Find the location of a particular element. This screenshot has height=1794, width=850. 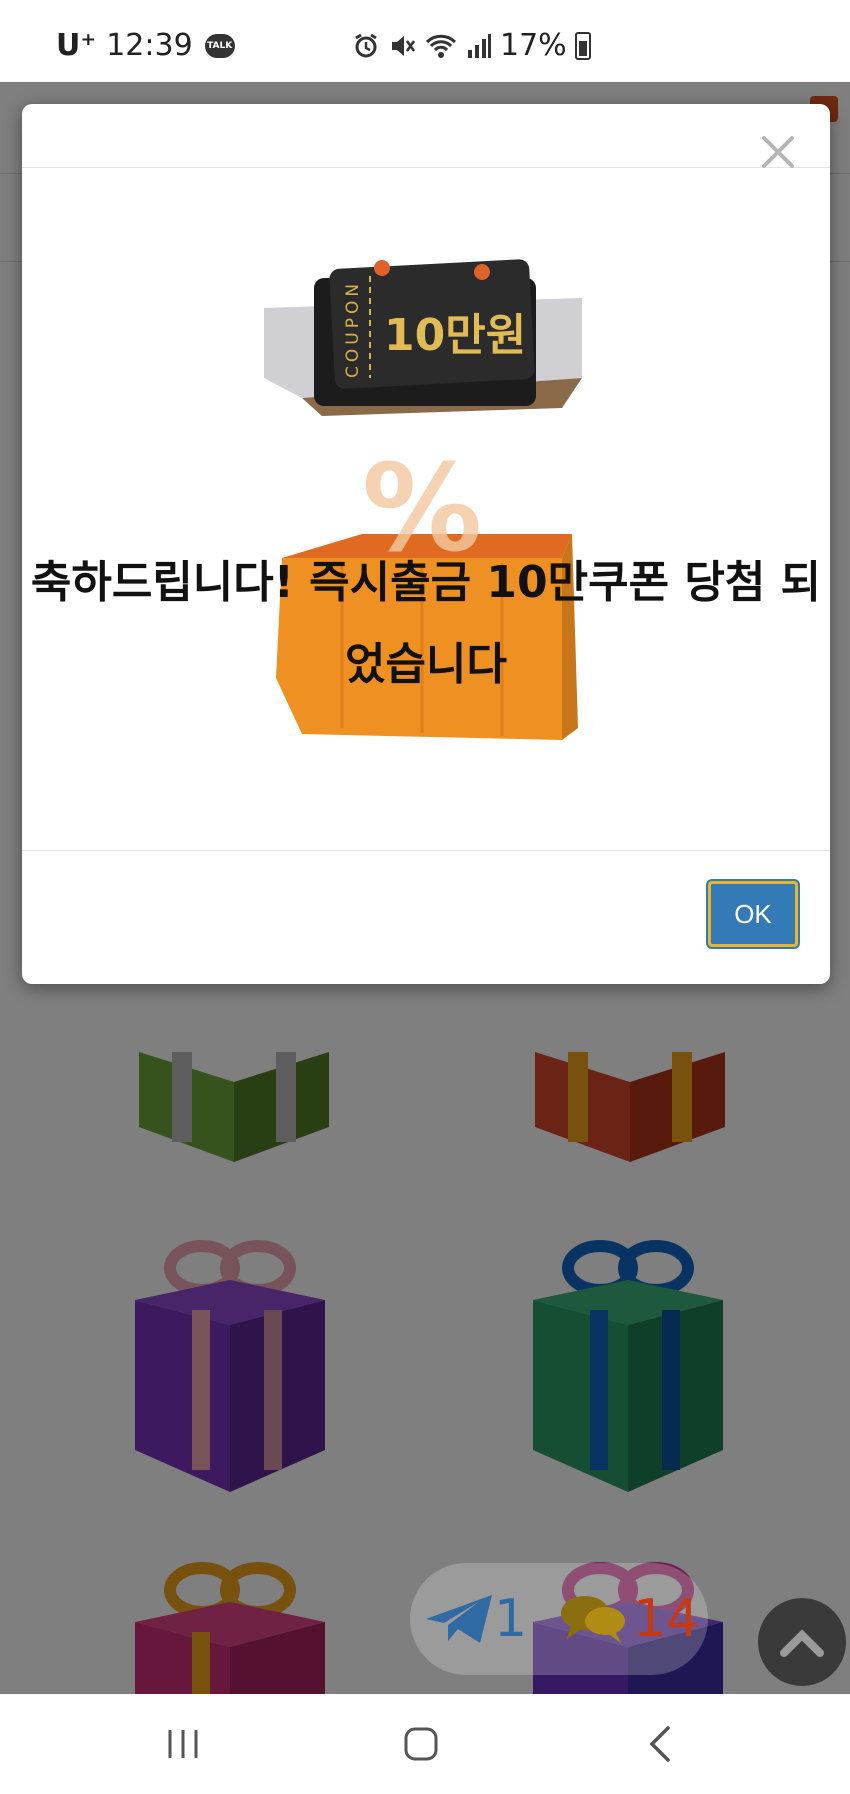

status-left: U⁺ 12:39 TALK is located at coordinates (145, 45).